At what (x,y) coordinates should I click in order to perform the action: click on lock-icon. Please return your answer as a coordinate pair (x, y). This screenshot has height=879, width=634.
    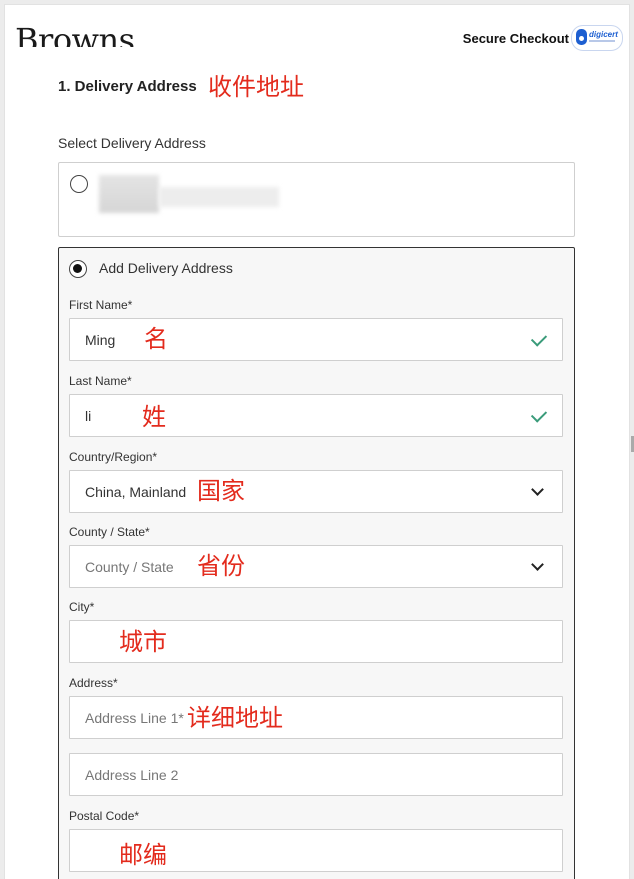
    Looking at the image, I should click on (581, 37).